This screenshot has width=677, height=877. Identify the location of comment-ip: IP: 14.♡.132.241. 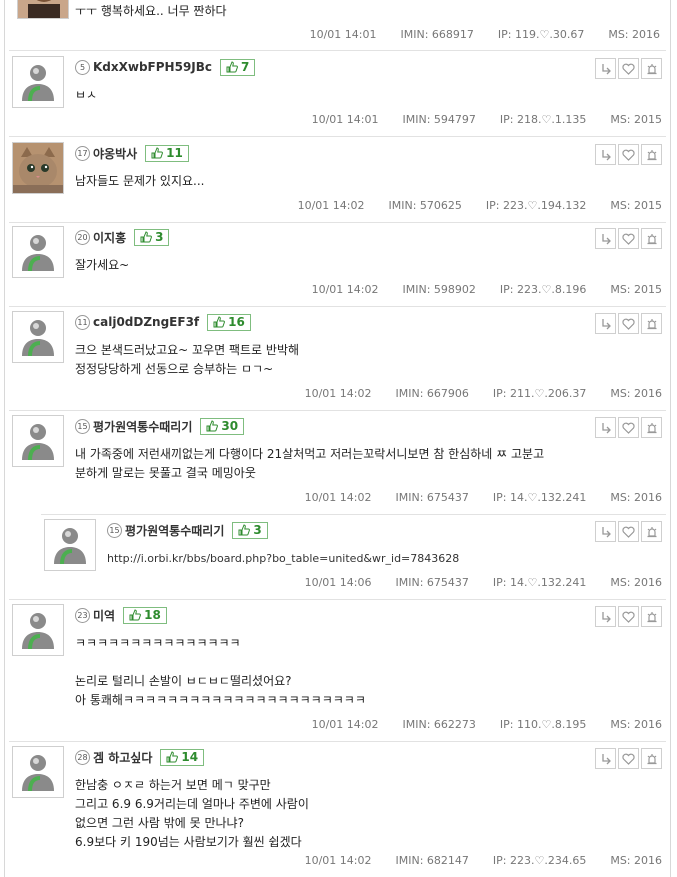
(539, 582).